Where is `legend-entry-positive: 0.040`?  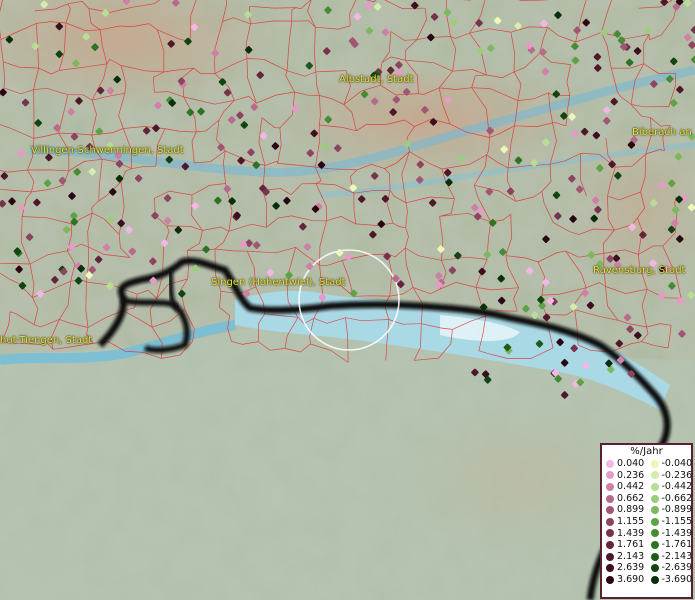 legend-entry-positive: 0.040 is located at coordinates (624, 464).